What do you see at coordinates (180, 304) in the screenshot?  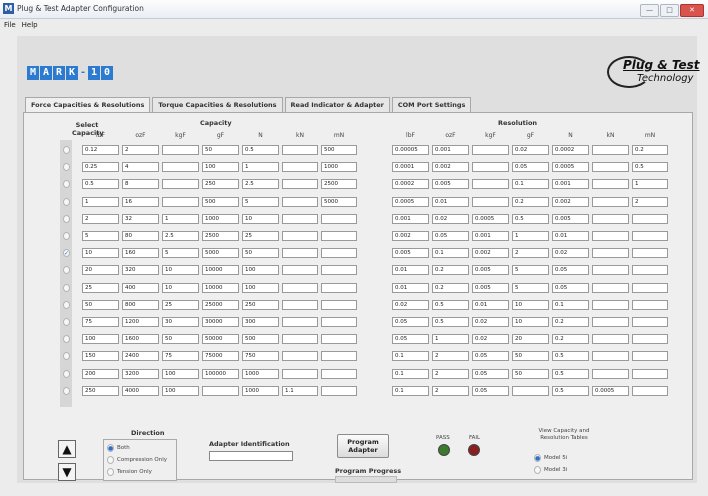 I see `capacity-cell: 25` at bounding box center [180, 304].